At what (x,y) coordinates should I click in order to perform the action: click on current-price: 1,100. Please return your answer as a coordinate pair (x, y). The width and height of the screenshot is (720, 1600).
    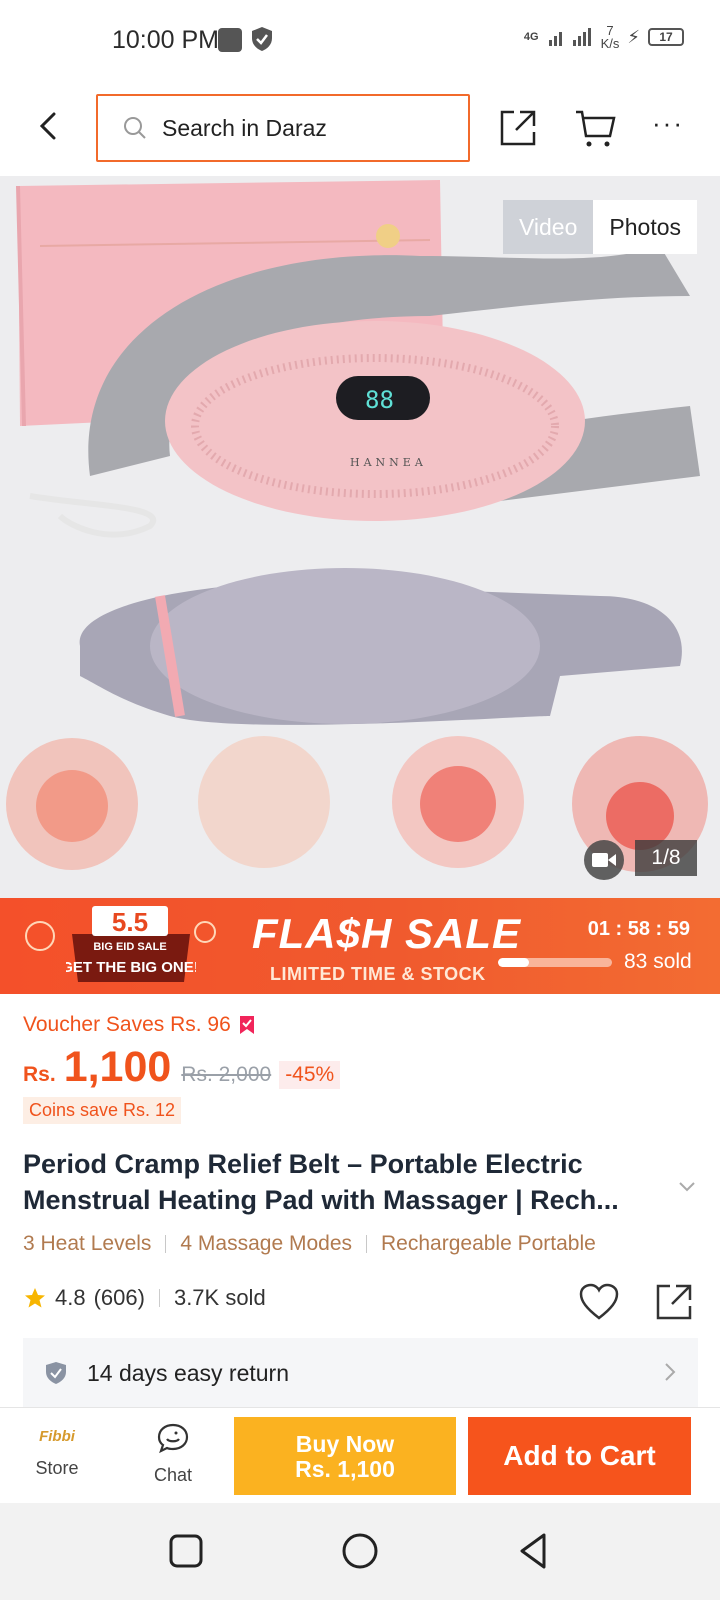
    Looking at the image, I should click on (117, 1067).